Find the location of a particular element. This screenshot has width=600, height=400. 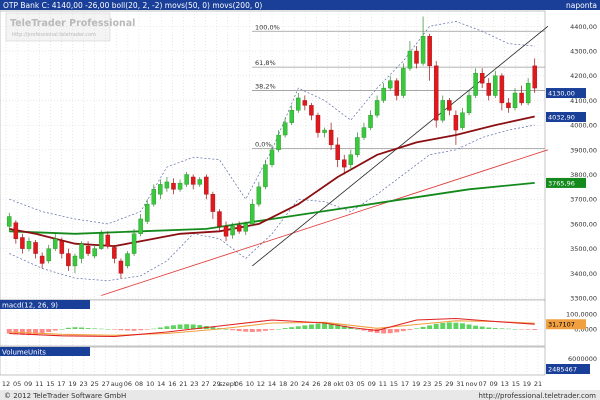

time-tick-label: 06 is located at coordinates (239, 384).